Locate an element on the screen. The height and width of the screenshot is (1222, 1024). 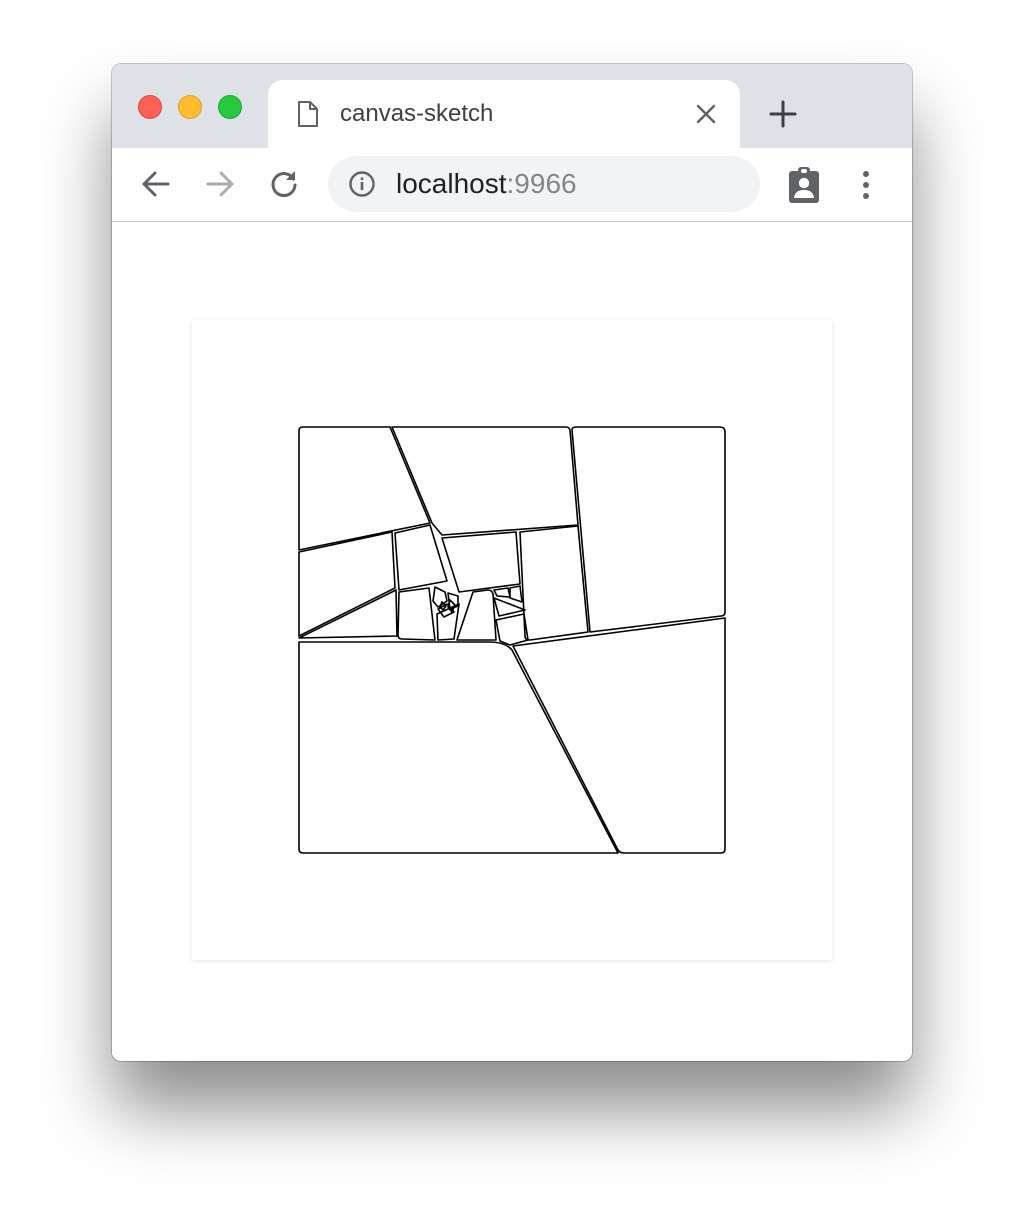
clipboard-account-icon is located at coordinates (804, 187).